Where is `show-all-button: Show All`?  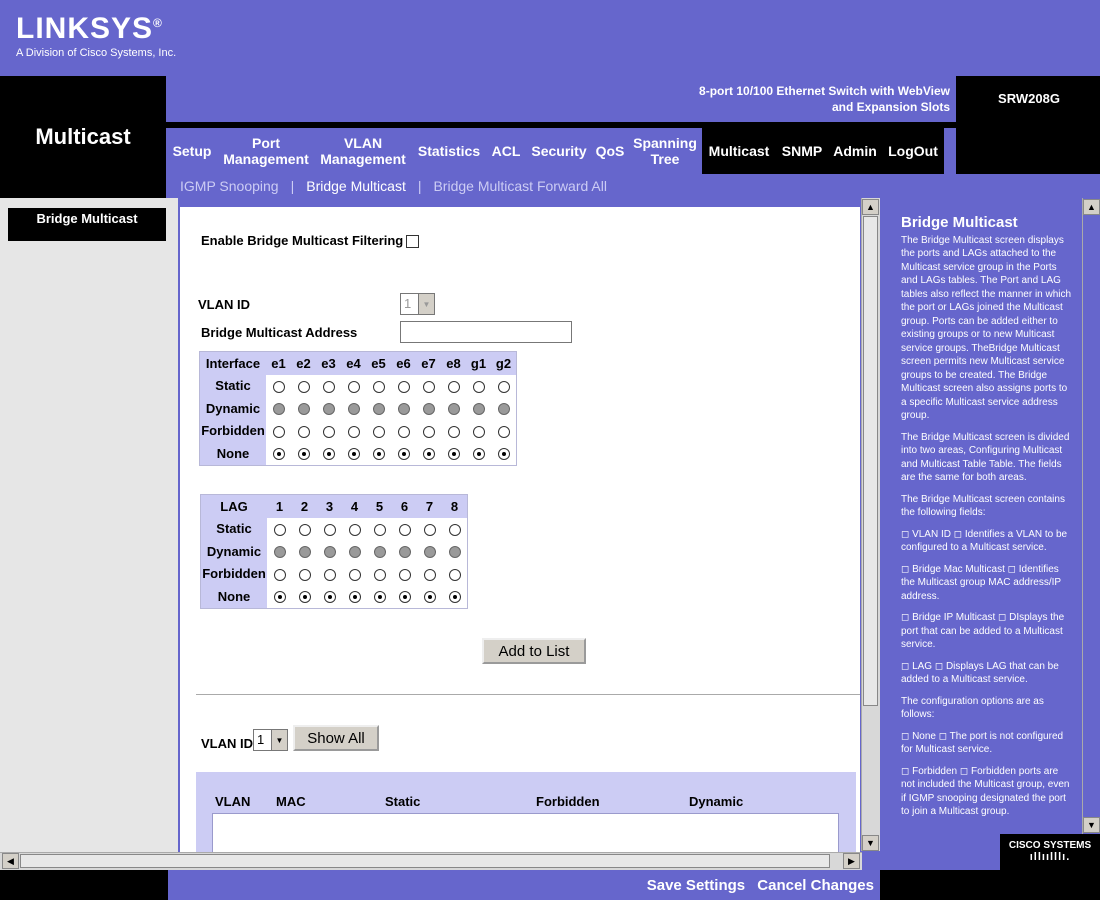 show-all-button: Show All is located at coordinates (336, 738).